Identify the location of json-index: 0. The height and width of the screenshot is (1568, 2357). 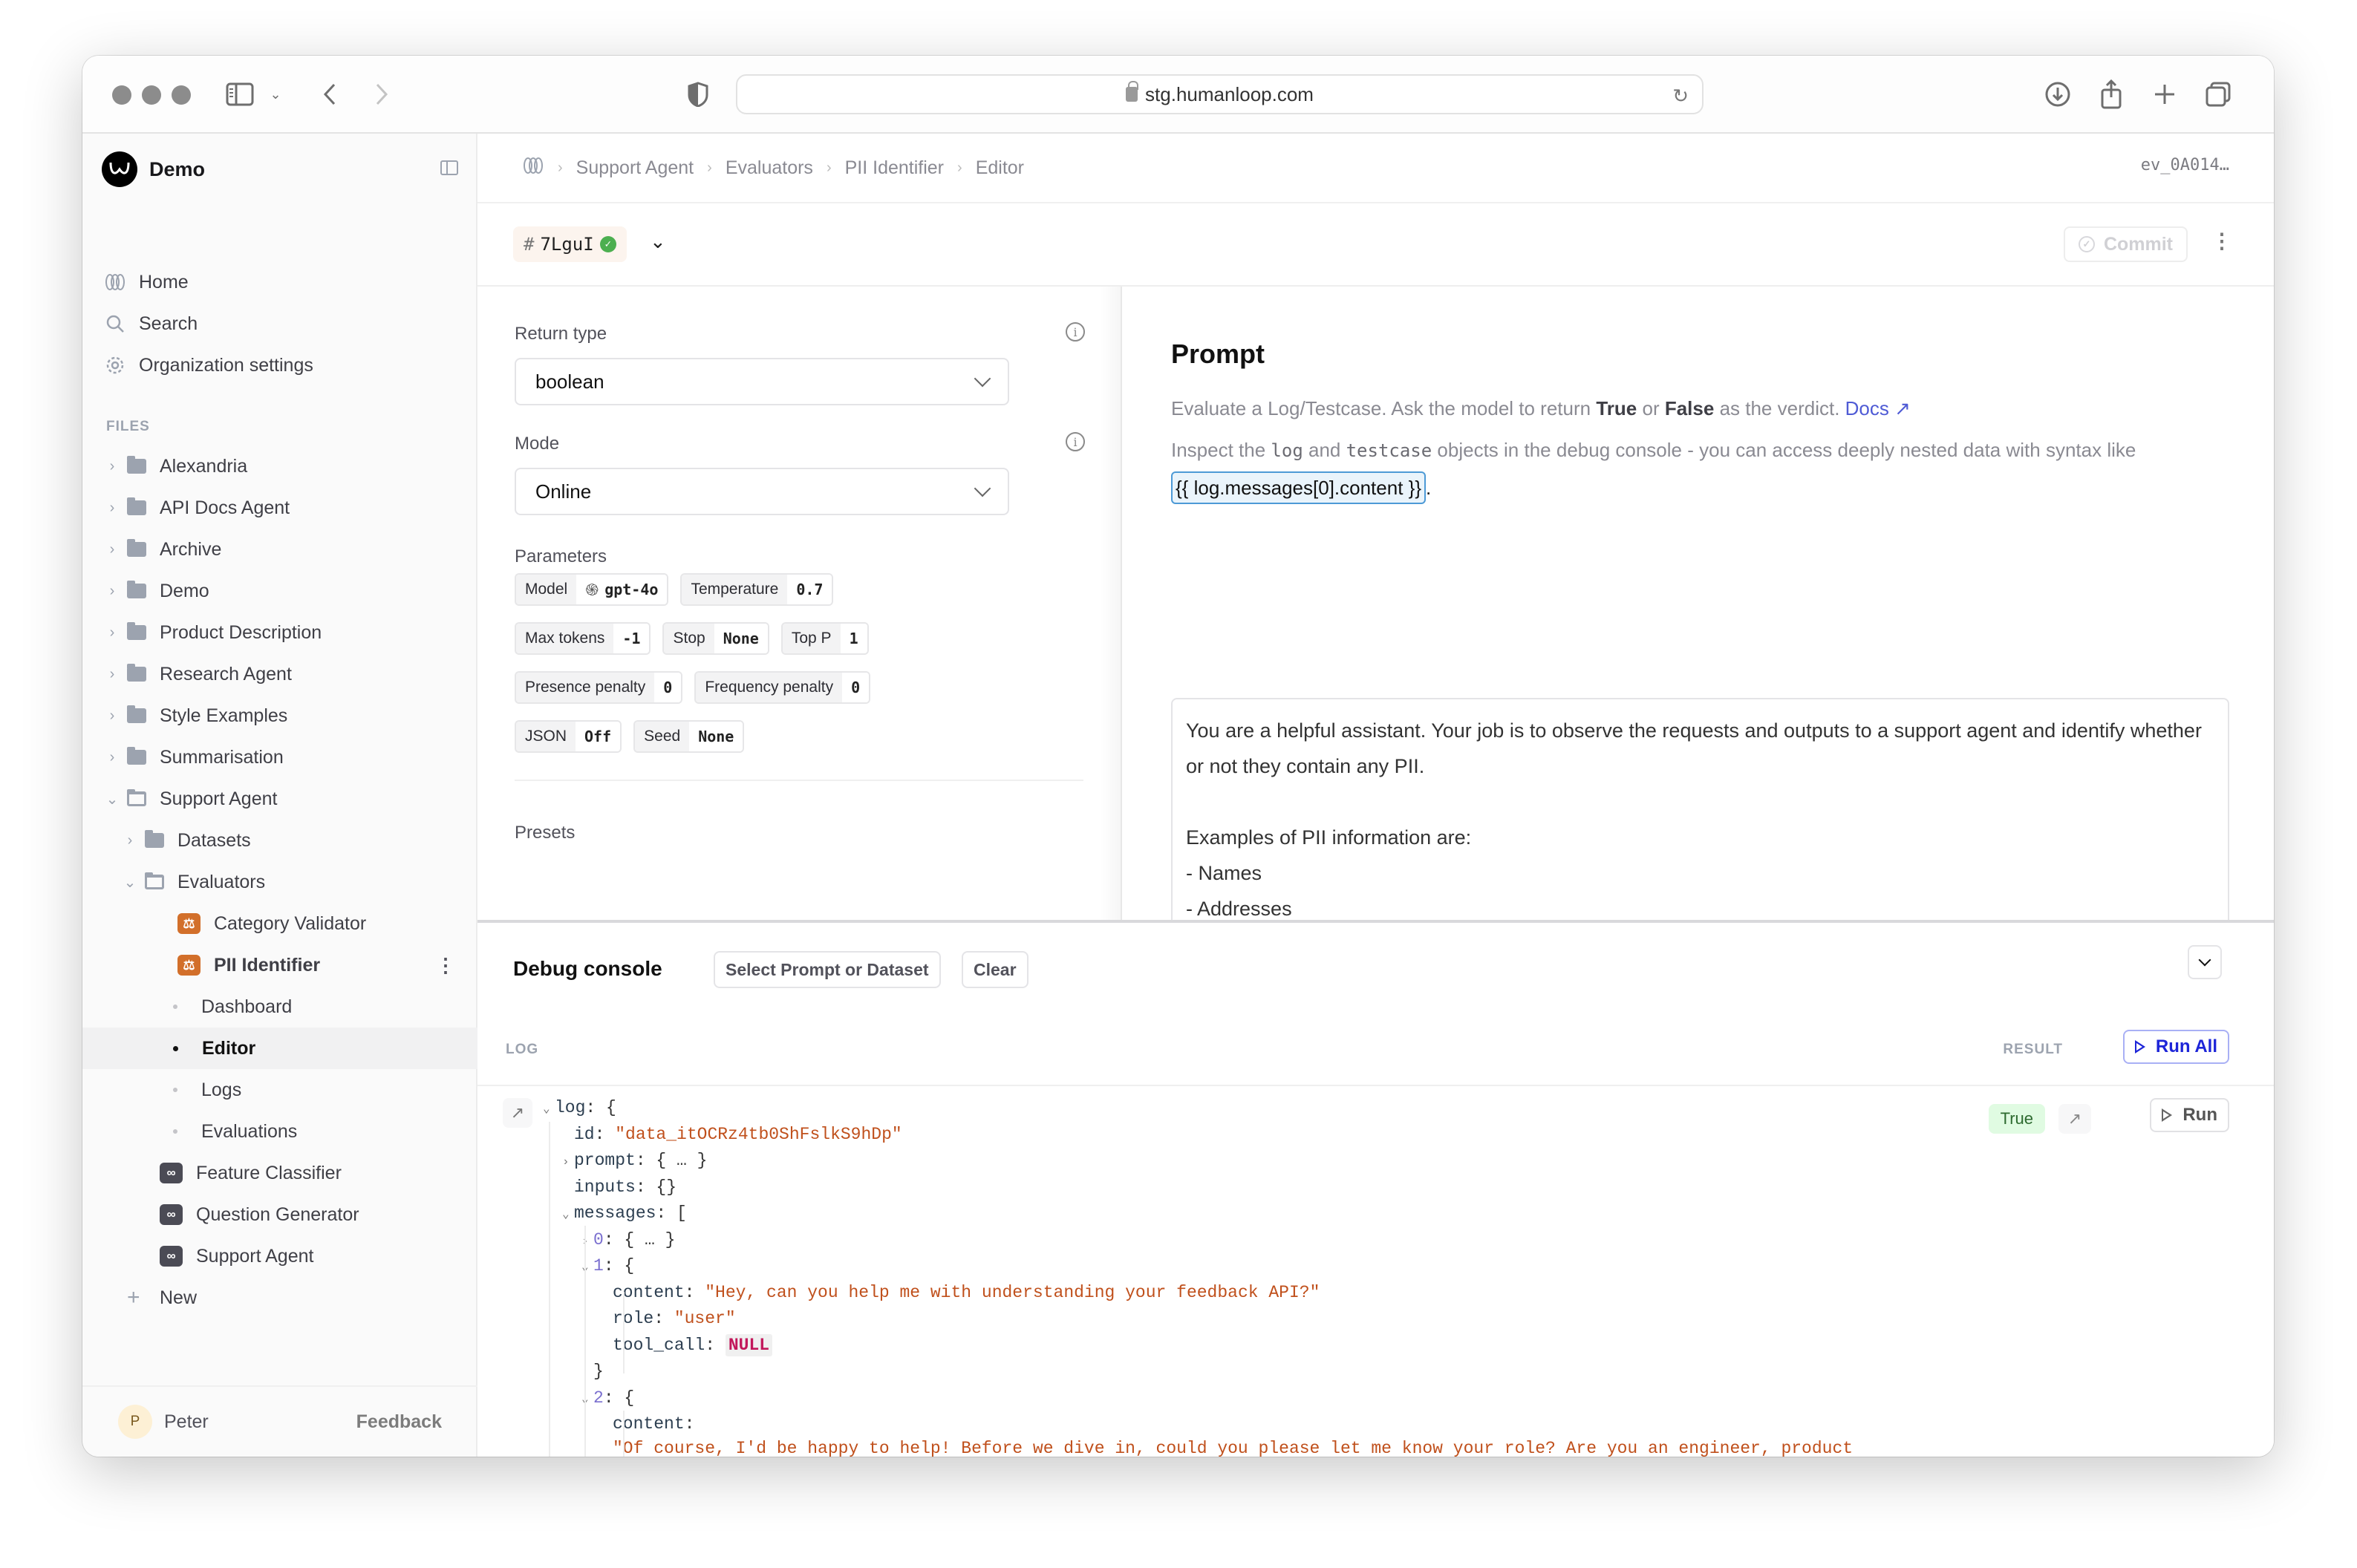
(598, 1239).